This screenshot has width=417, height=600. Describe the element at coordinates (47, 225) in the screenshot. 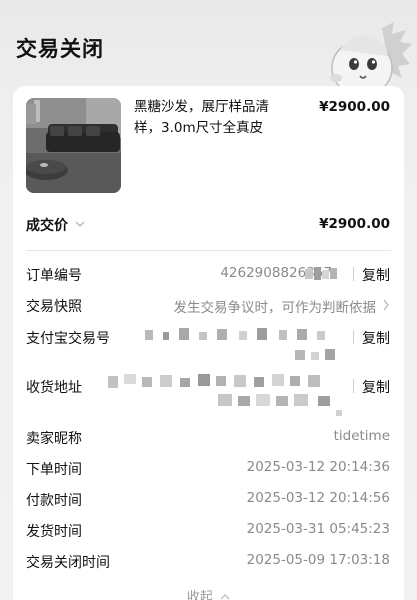

I see `deal-price-label: 成交价` at that location.